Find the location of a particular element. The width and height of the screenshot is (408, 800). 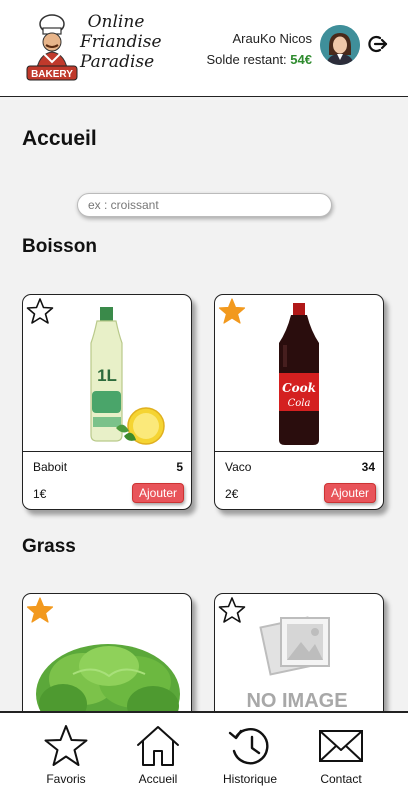

balance-row: Solde restant: 54€ is located at coordinates (217, 59).